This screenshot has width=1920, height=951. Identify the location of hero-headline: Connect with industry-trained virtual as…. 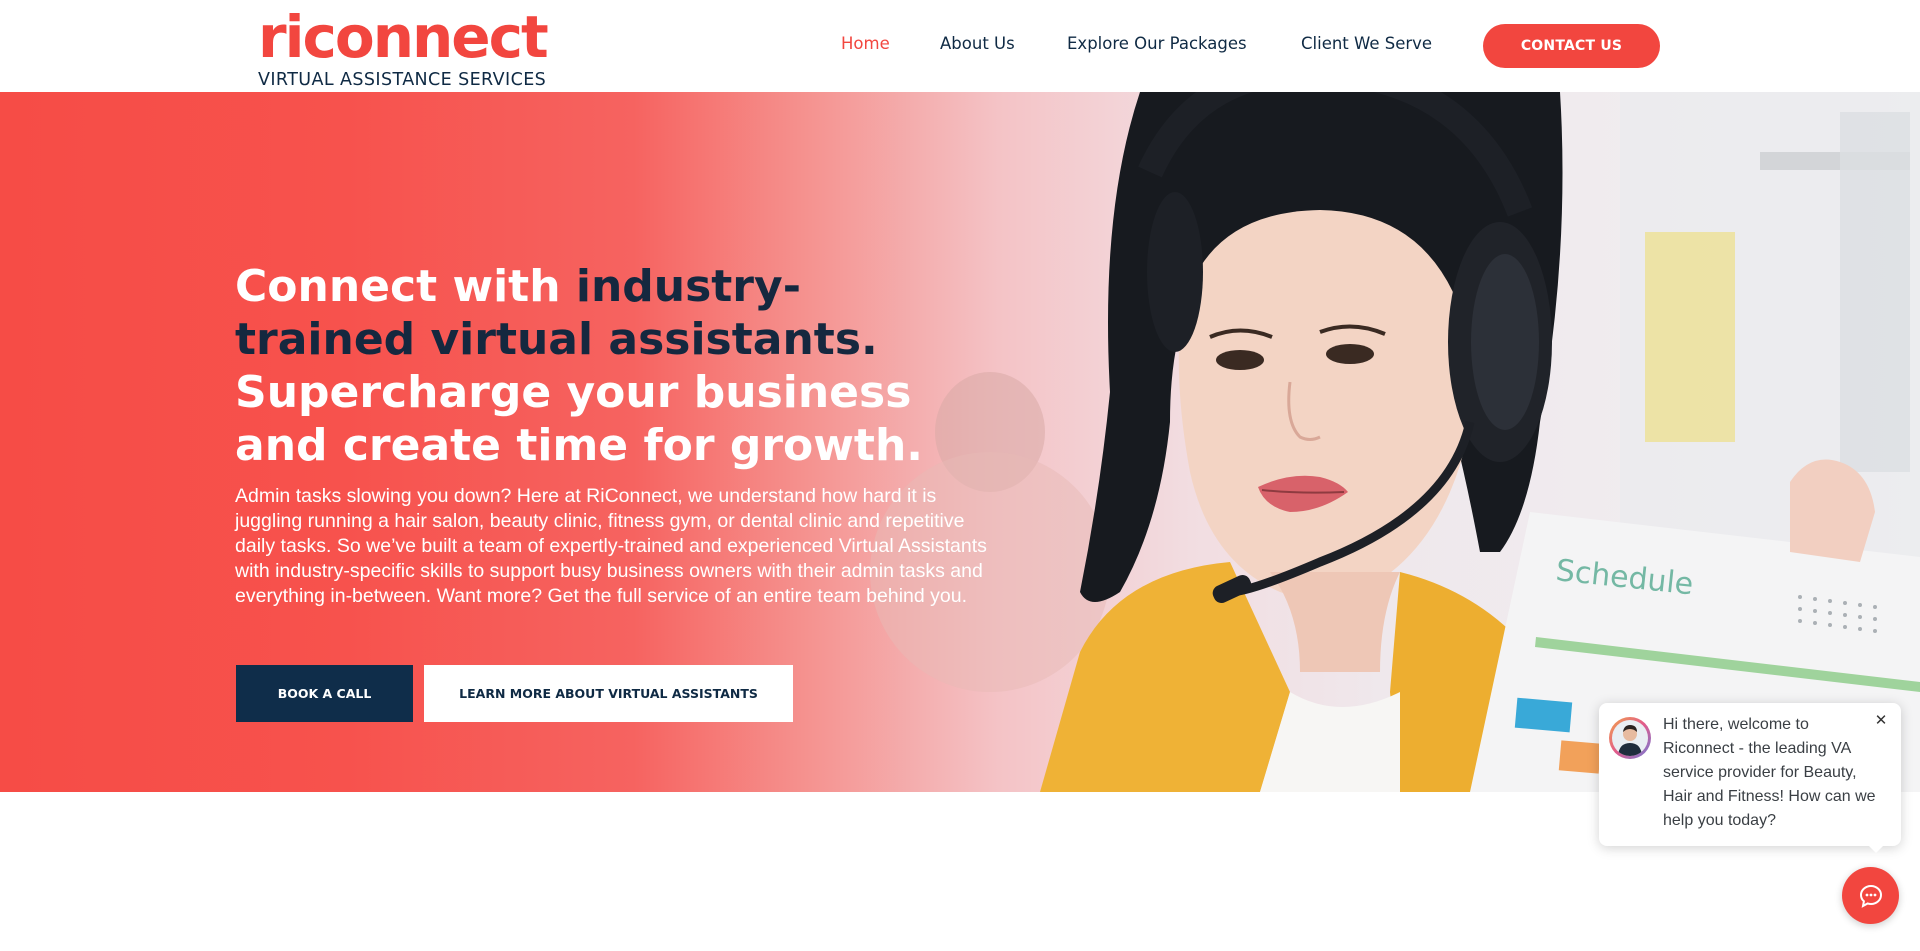
(595, 366).